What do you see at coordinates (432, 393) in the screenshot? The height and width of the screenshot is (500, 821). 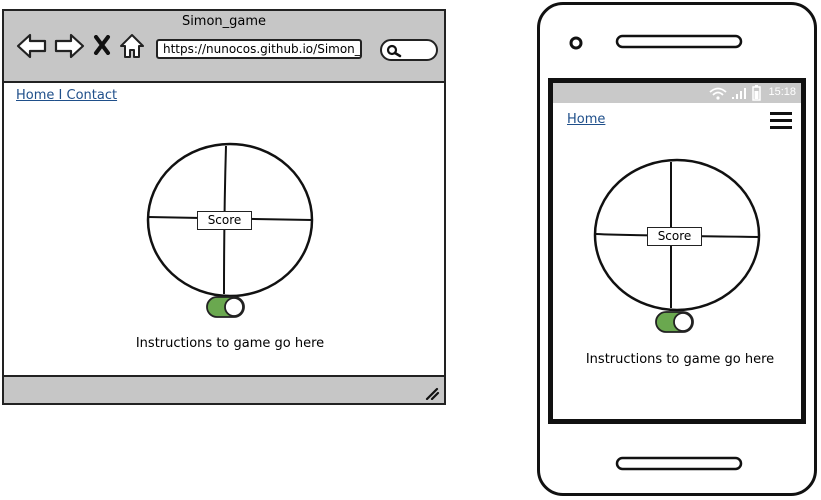 I see `resize-grip-icon` at bounding box center [432, 393].